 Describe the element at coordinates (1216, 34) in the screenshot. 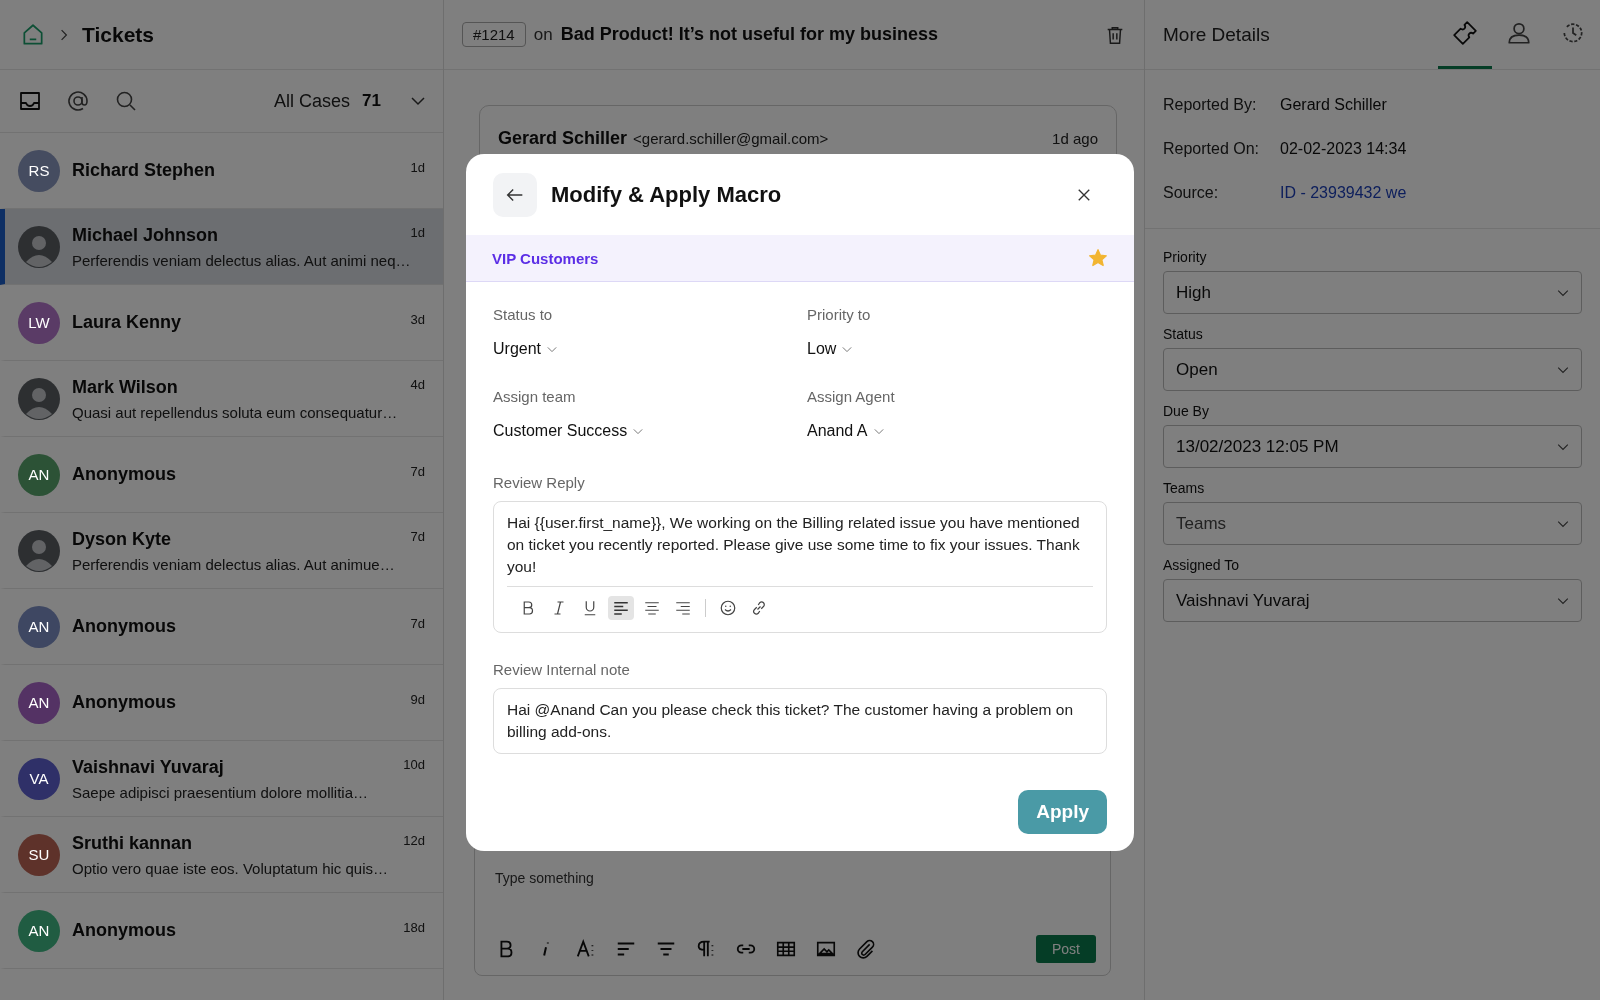

I see `panel-title: More Details` at that location.